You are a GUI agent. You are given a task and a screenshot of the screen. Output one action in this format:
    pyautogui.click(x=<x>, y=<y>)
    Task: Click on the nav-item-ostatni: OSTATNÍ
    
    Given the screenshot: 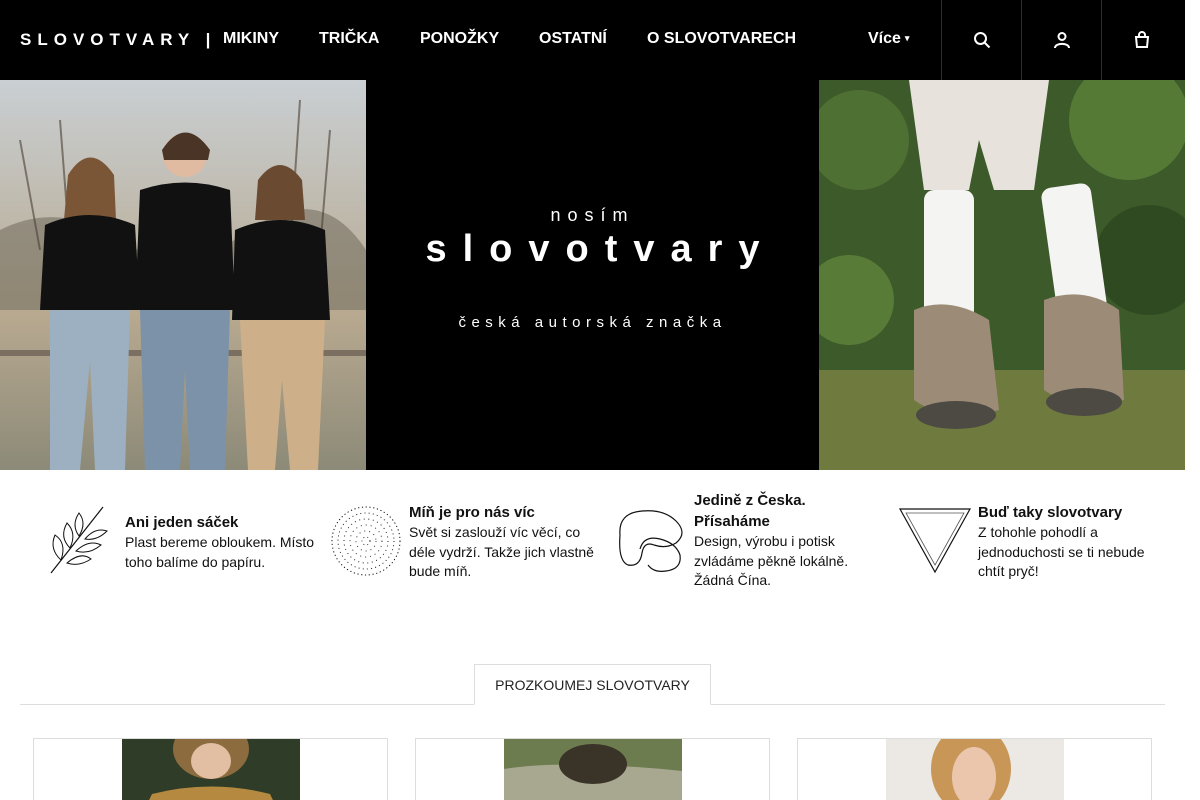 What is the action you would take?
    pyautogui.click(x=573, y=39)
    